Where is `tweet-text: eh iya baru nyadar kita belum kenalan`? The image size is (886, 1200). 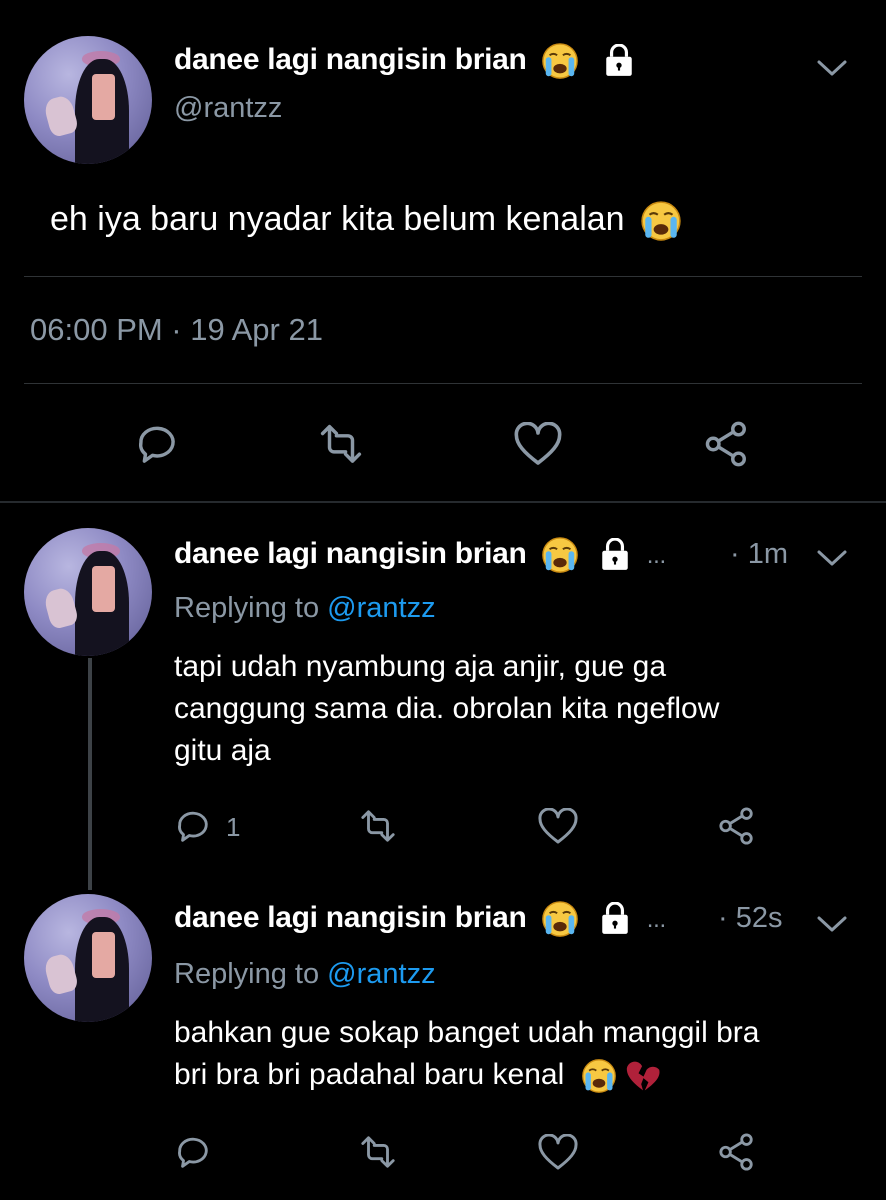
tweet-text: eh iya baru nyadar kita belum kenalan is located at coordinates (366, 221).